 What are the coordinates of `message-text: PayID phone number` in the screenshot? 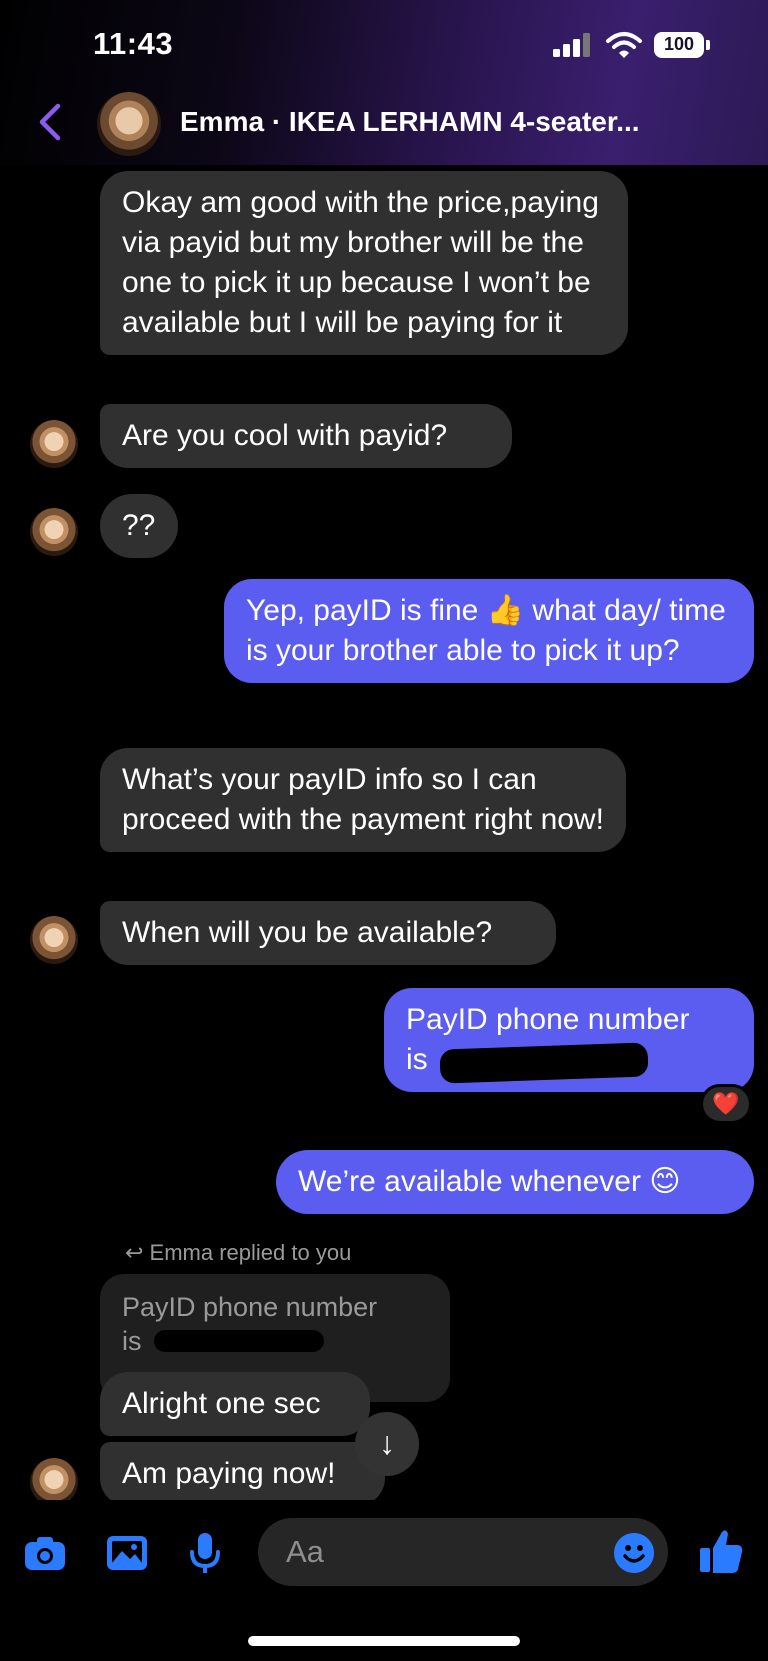 It's located at (548, 1019).